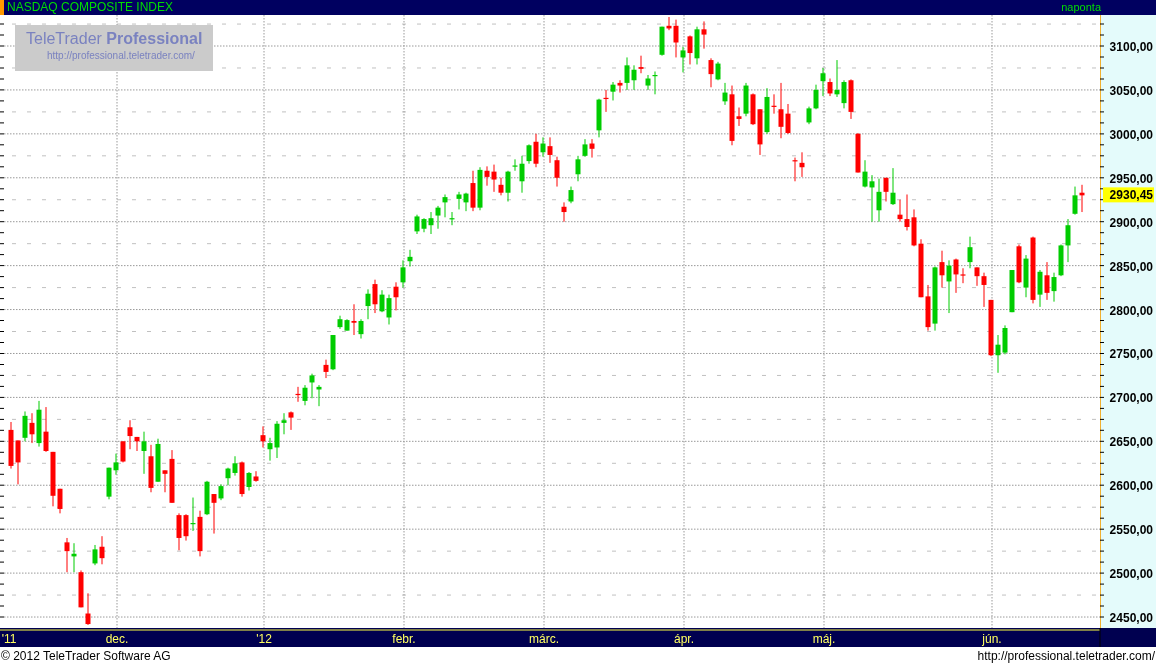 This screenshot has width=1156, height=664. Describe the element at coordinates (117, 639) in the screenshot. I see `axis-label: dec.` at that location.